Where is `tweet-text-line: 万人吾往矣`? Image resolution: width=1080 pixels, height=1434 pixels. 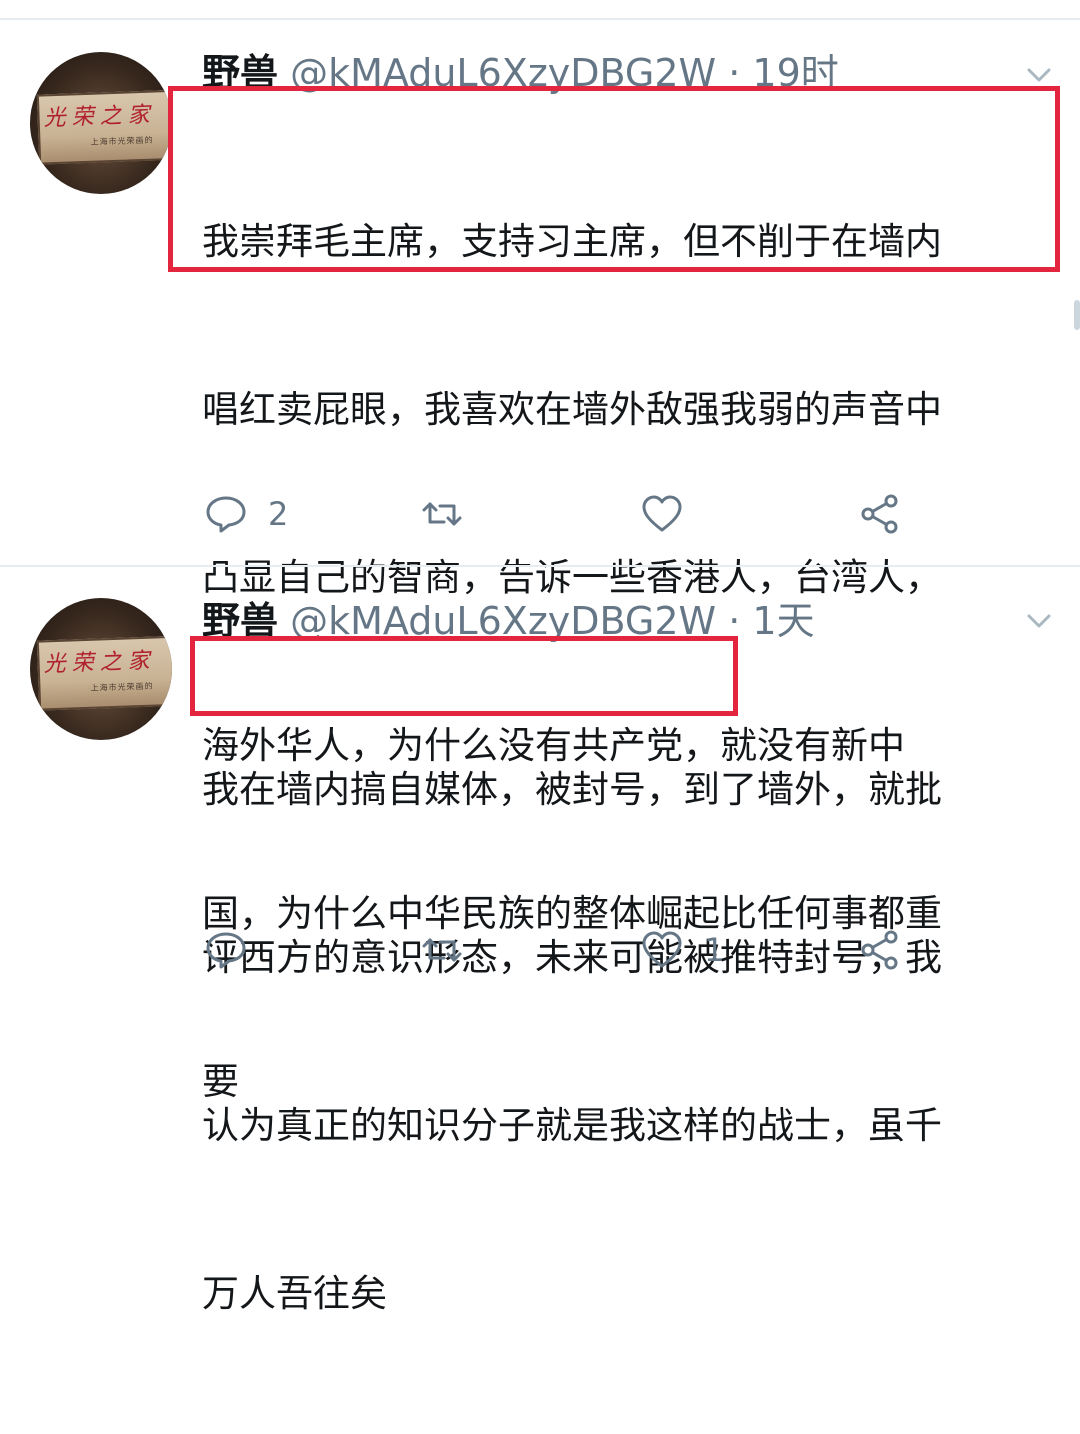 tweet-text-line: 万人吾往矣 is located at coordinates (294, 1293).